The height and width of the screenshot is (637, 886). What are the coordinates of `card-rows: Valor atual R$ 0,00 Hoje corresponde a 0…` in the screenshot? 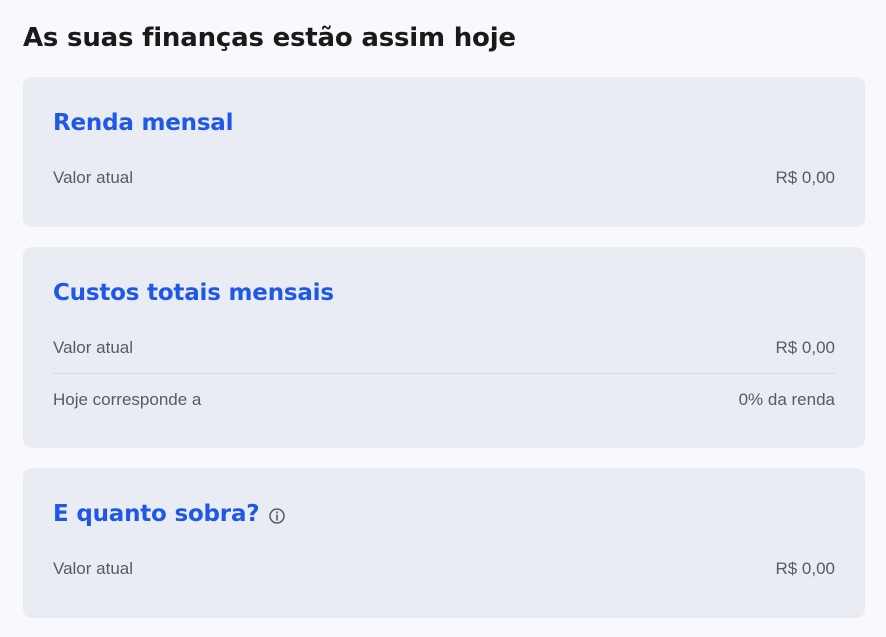 It's located at (444, 374).